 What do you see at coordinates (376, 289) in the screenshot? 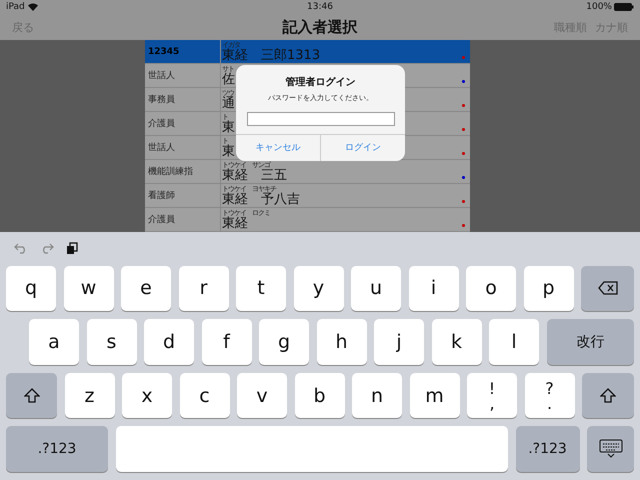
I see `letter-key: u` at bounding box center [376, 289].